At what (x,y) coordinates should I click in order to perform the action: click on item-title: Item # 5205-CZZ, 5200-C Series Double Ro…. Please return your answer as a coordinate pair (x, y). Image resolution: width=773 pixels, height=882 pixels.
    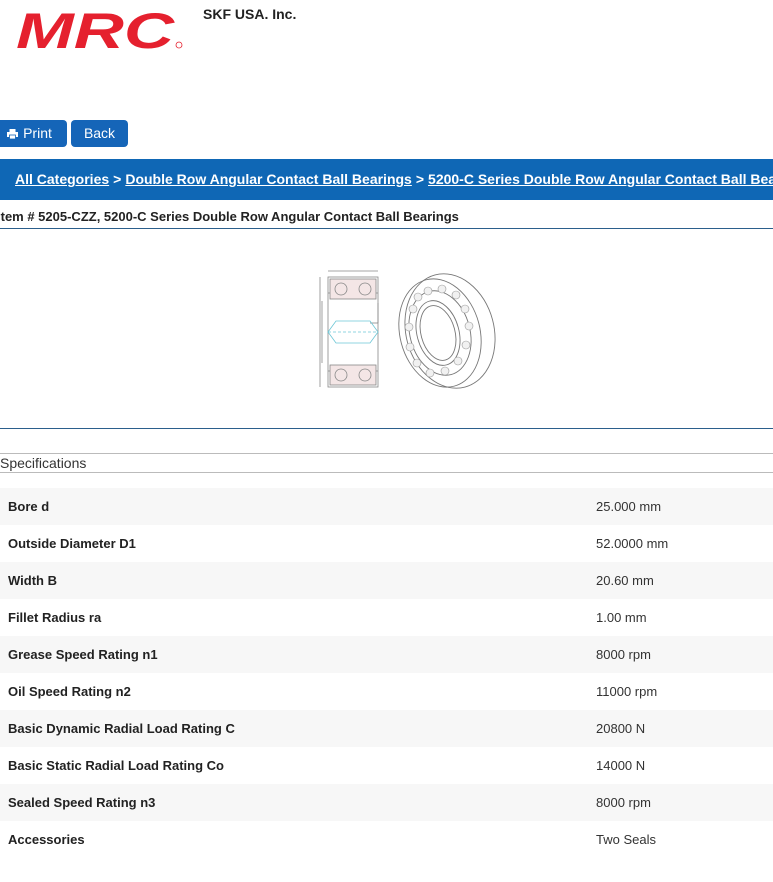
    Looking at the image, I should click on (229, 216).